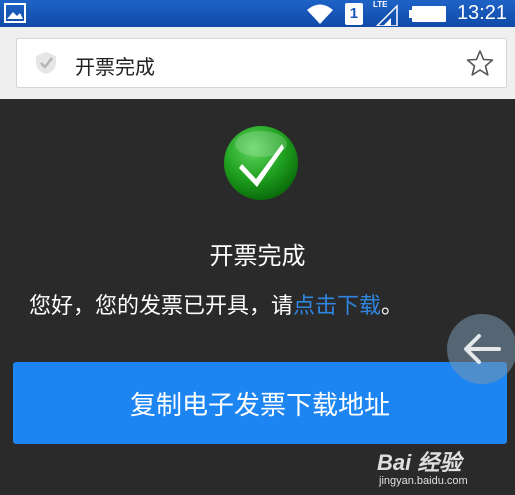  Describe the element at coordinates (386, 13) in the screenshot. I see `signal-icon: LTE` at that location.